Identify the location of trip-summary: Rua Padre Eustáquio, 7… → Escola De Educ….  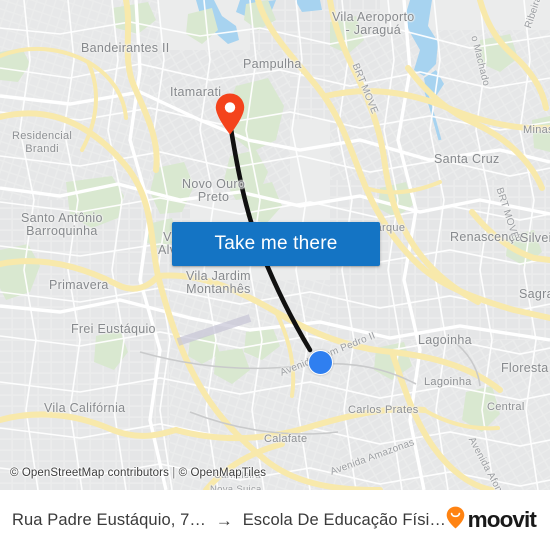
(229, 520).